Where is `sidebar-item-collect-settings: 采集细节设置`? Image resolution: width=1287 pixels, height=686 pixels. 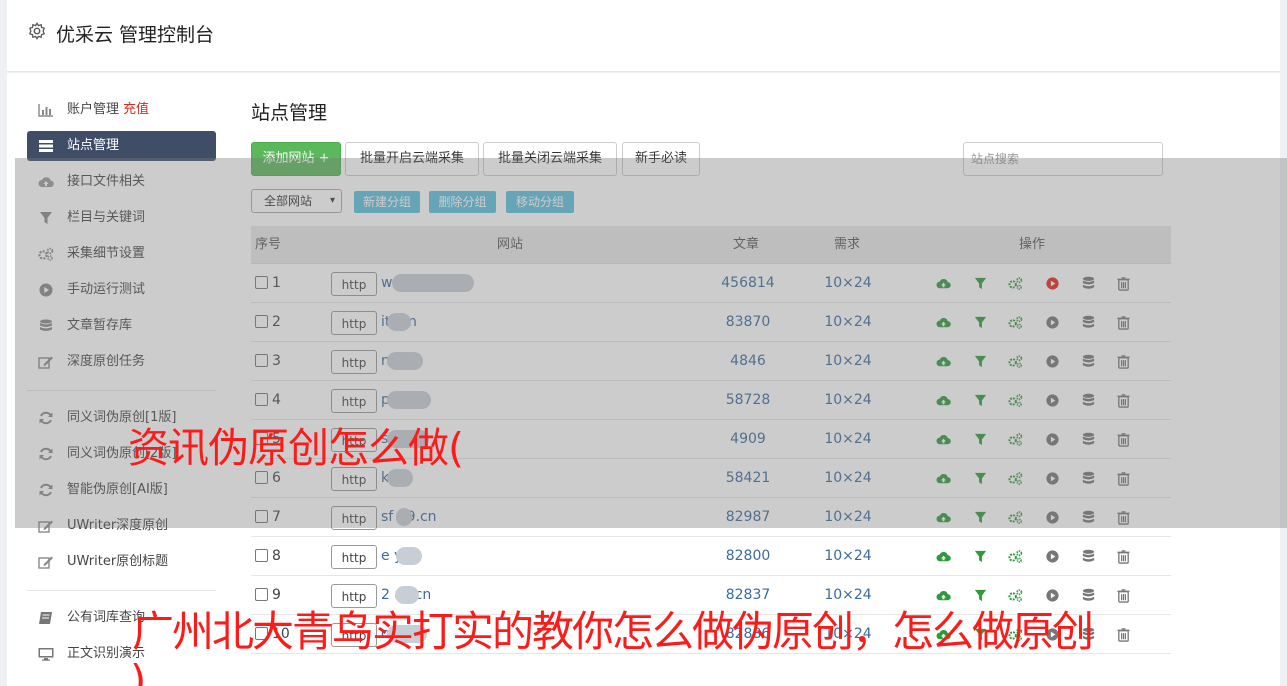 sidebar-item-collect-settings: 采集细节设置 is located at coordinates (121, 254).